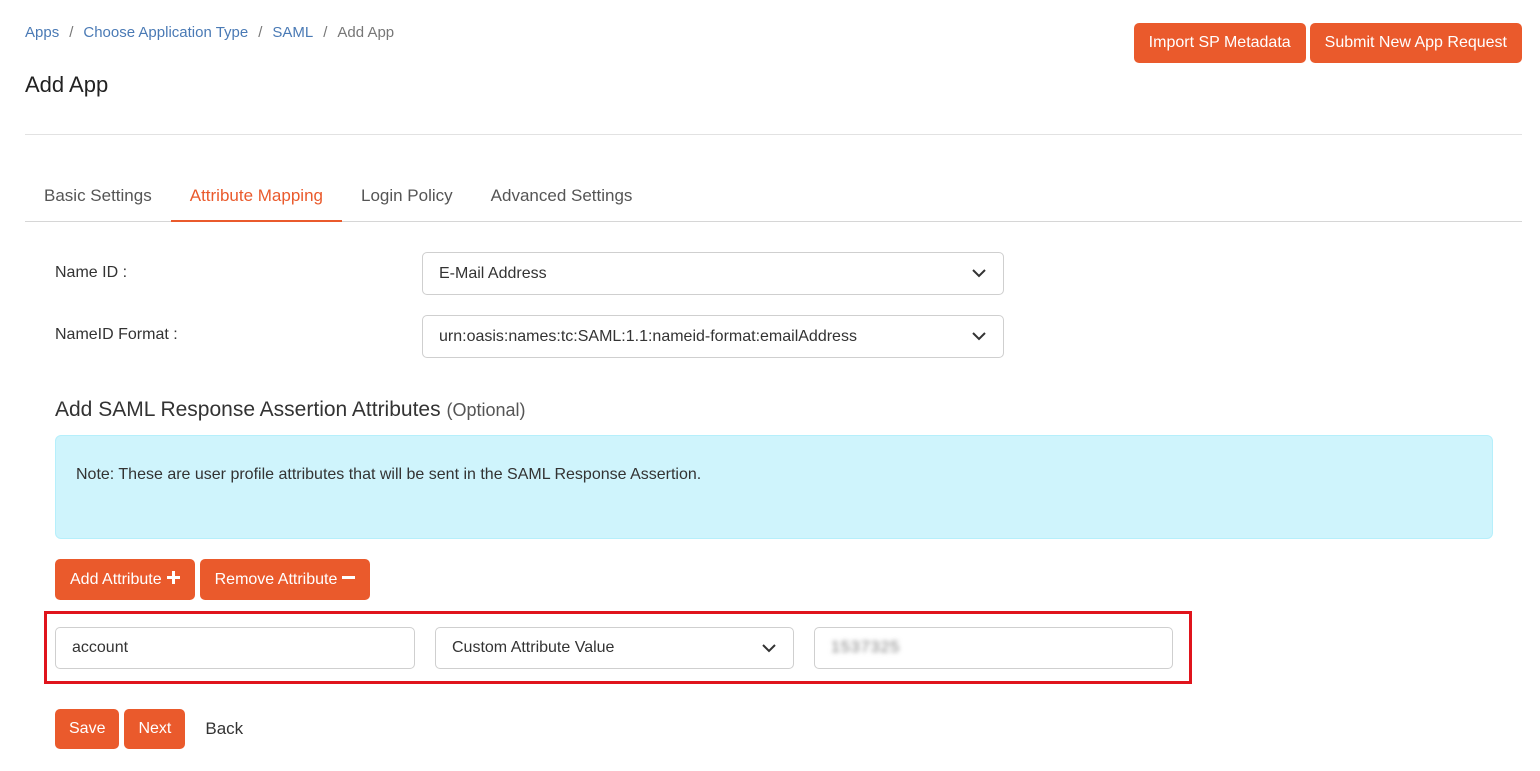 The height and width of the screenshot is (771, 1540). I want to click on import-sp-metadata-button: Import SP Metadata, so click(1219, 43).